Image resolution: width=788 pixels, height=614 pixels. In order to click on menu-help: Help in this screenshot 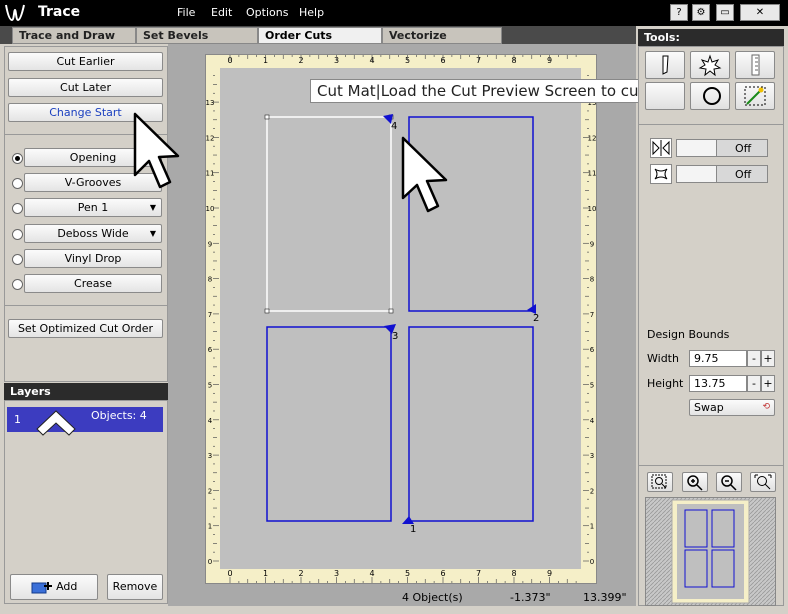, I will do `click(311, 12)`.